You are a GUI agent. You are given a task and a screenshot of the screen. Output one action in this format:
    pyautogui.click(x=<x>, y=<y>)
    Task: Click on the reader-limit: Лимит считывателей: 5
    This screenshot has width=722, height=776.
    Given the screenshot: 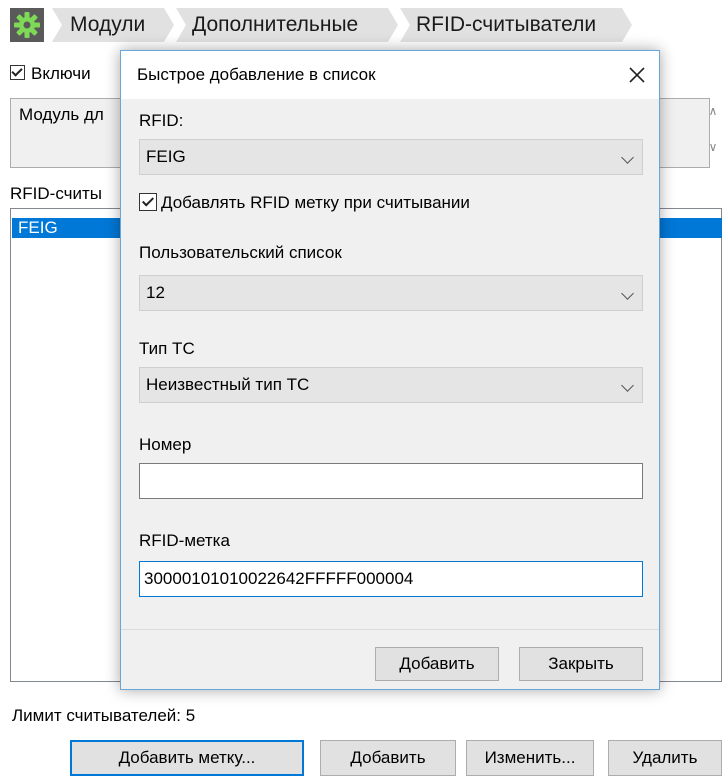 What is the action you would take?
    pyautogui.click(x=103, y=716)
    